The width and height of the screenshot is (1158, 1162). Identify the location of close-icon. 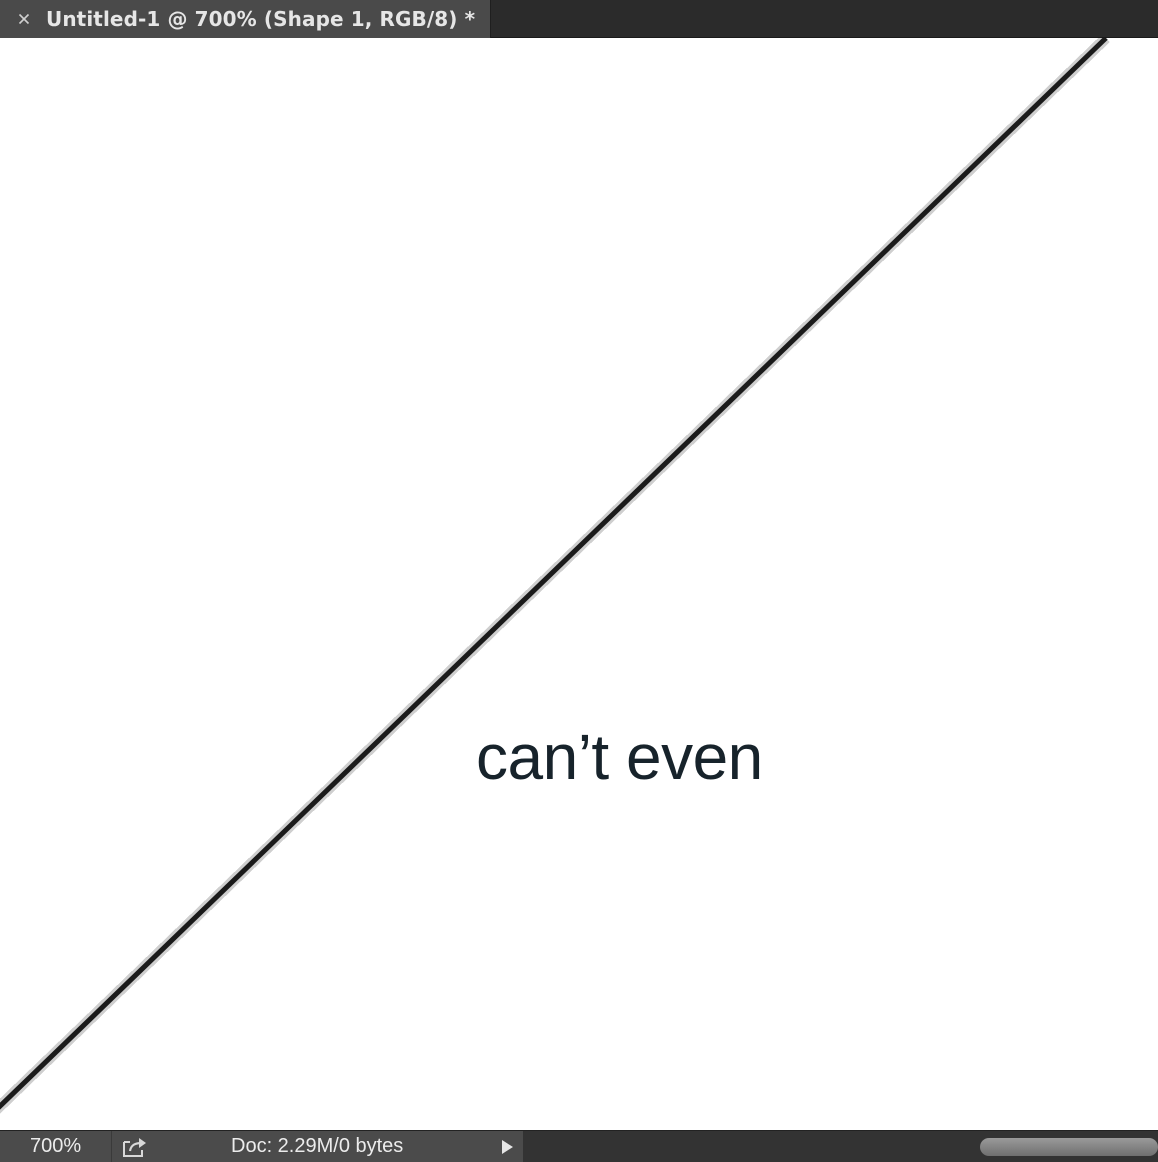
(24, 19).